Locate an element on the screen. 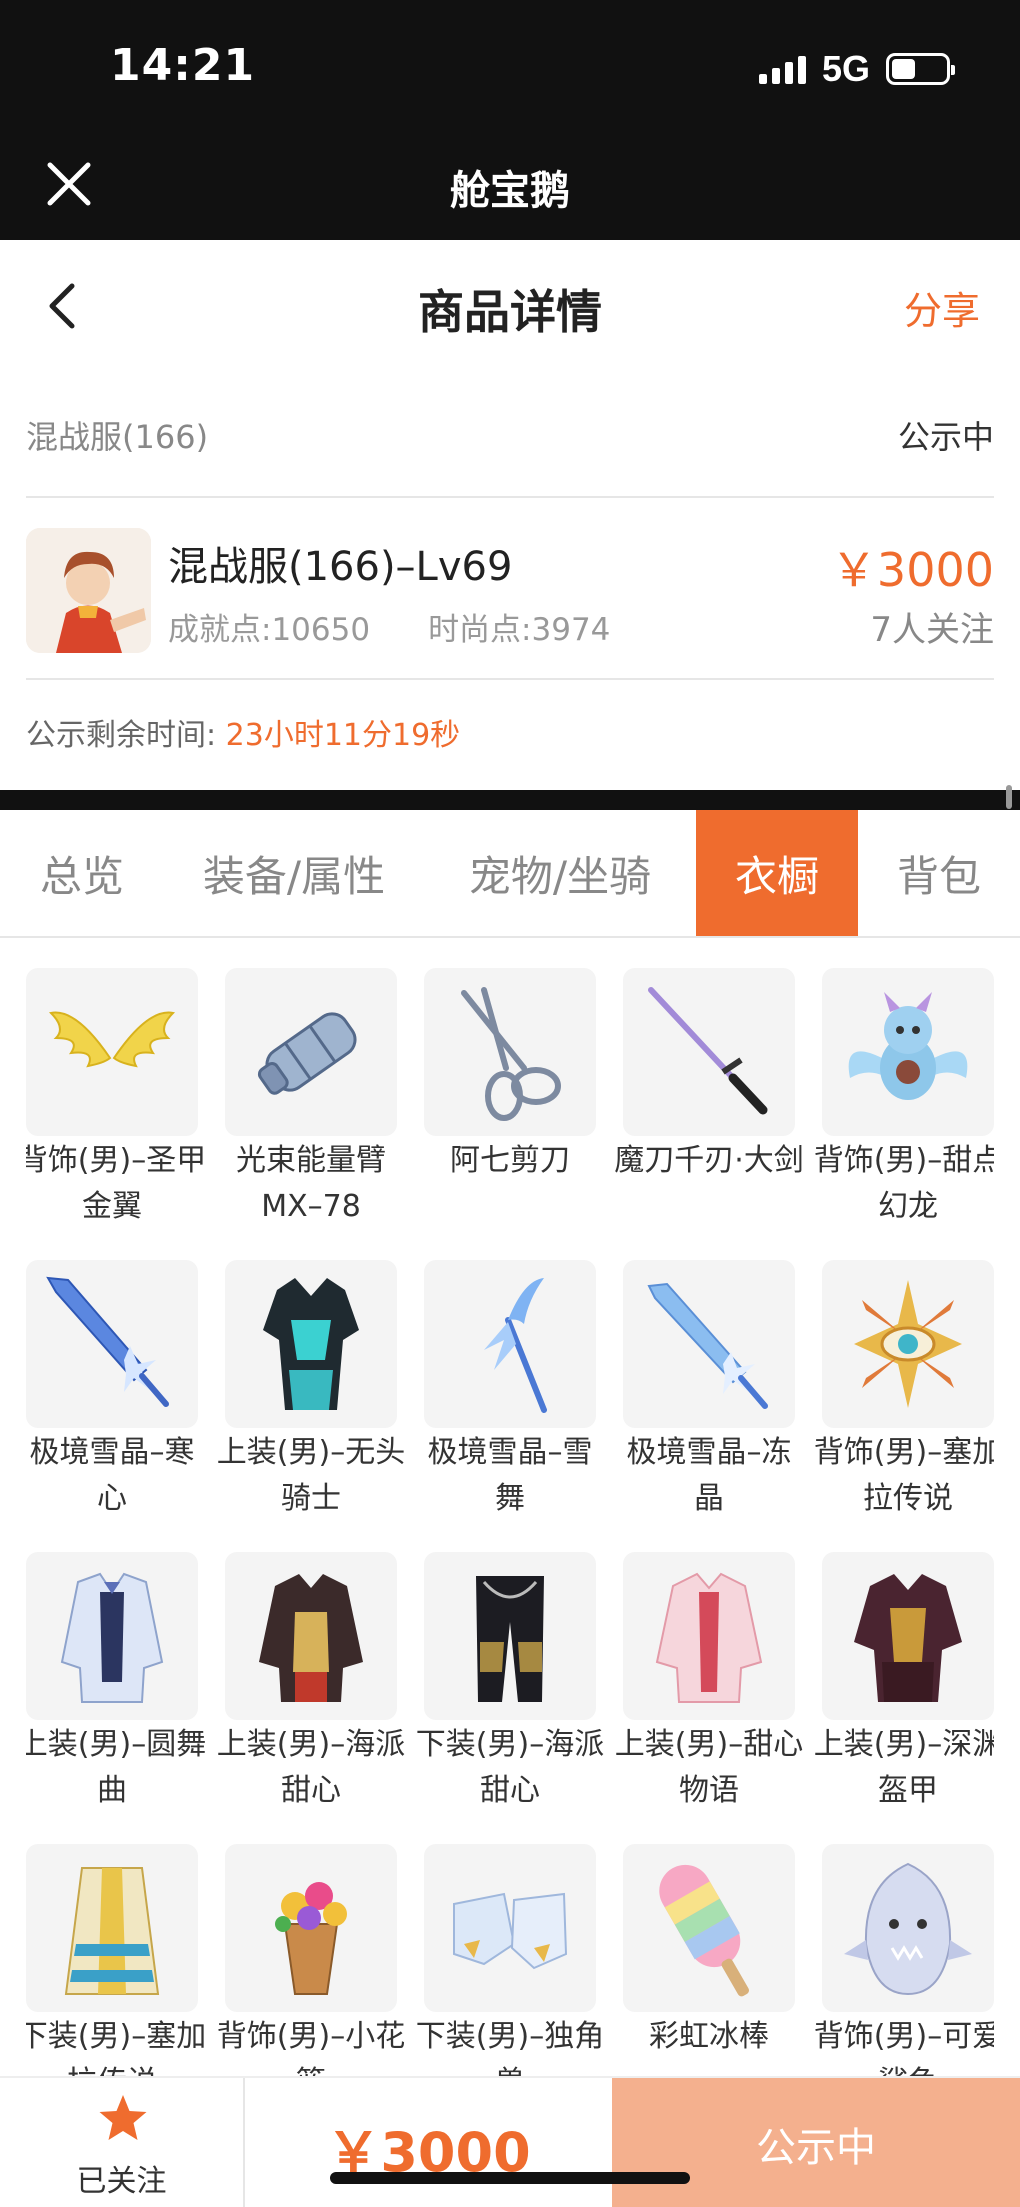 This screenshot has width=1020, height=2207. item-name: 下装(男)–塞加拉传说 is located at coordinates (116, 2047).